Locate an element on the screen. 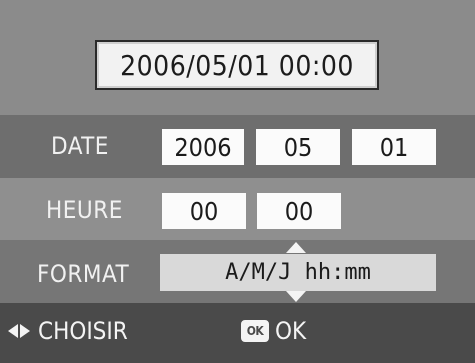  time-label: HEURE is located at coordinates (84, 210).